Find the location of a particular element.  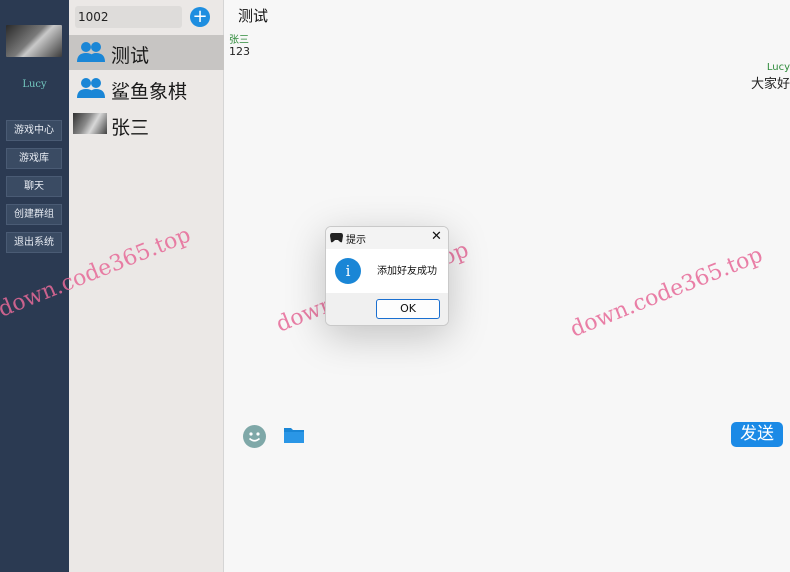

add-friend-button: + is located at coordinates (200, 17).